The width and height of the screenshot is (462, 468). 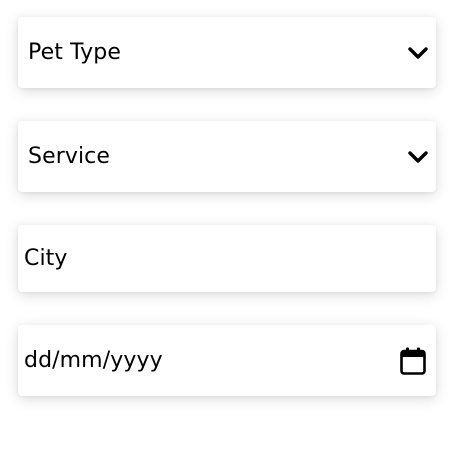 What do you see at coordinates (74, 52) in the screenshot?
I see `pet-type-selected-value: Pet Type` at bounding box center [74, 52].